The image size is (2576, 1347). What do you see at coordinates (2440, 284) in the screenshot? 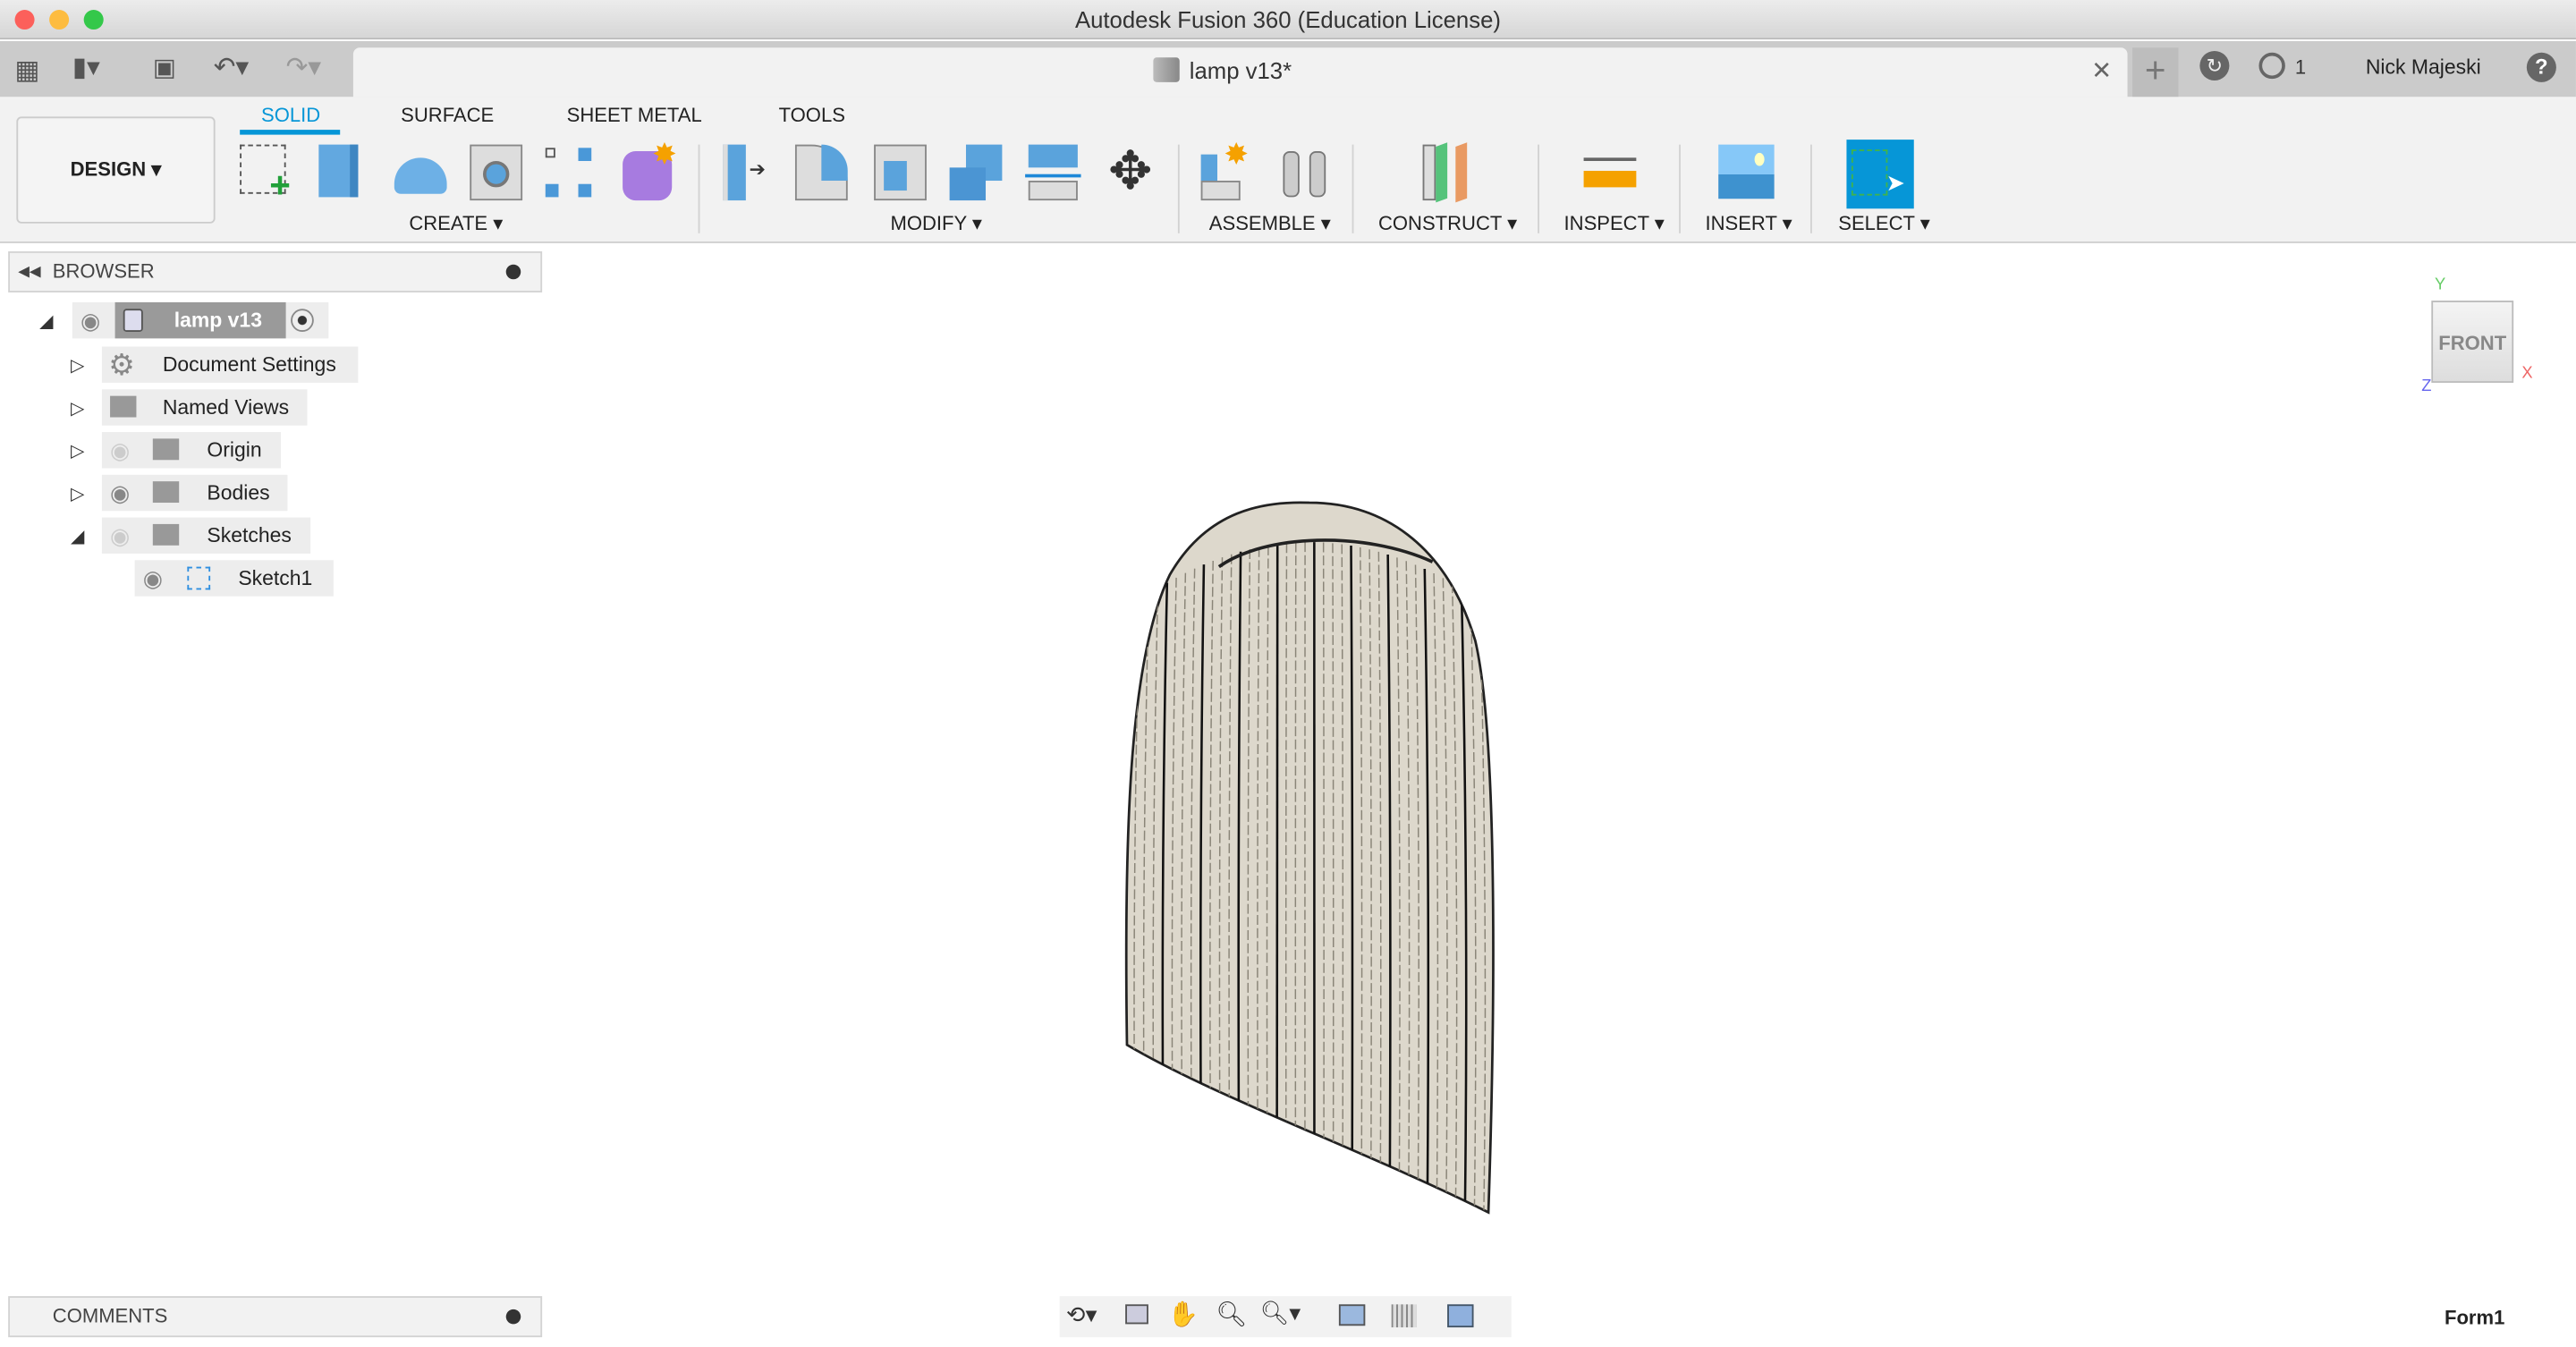
I see `axis-y-label: Y` at bounding box center [2440, 284].